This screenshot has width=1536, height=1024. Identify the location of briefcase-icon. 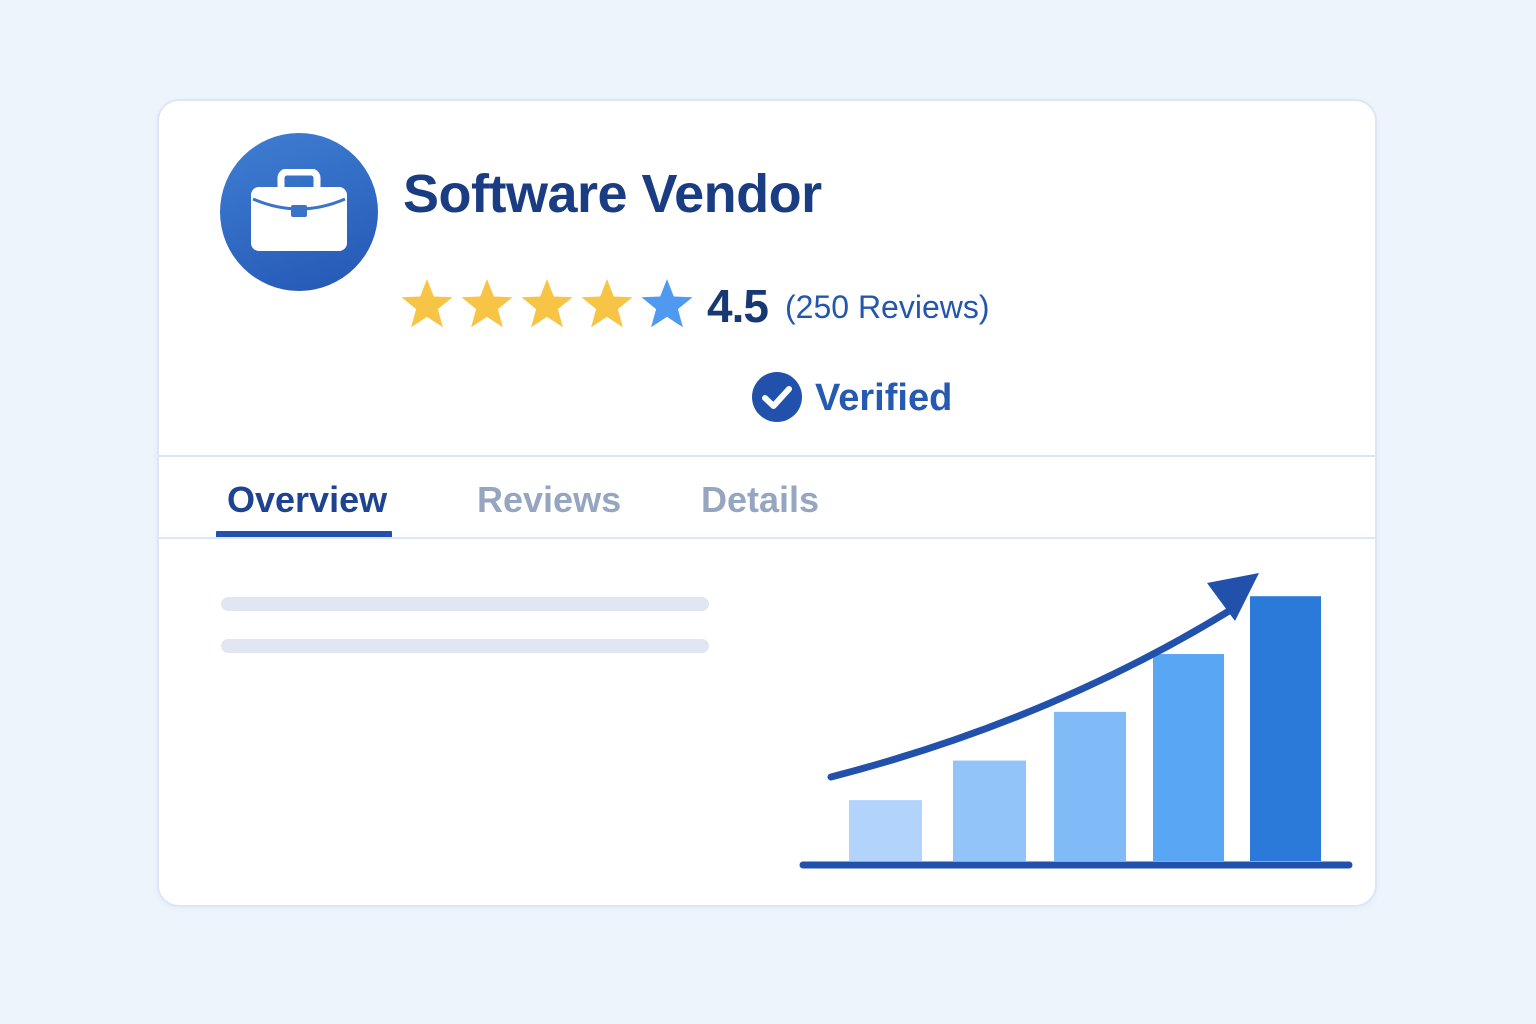
(299, 210).